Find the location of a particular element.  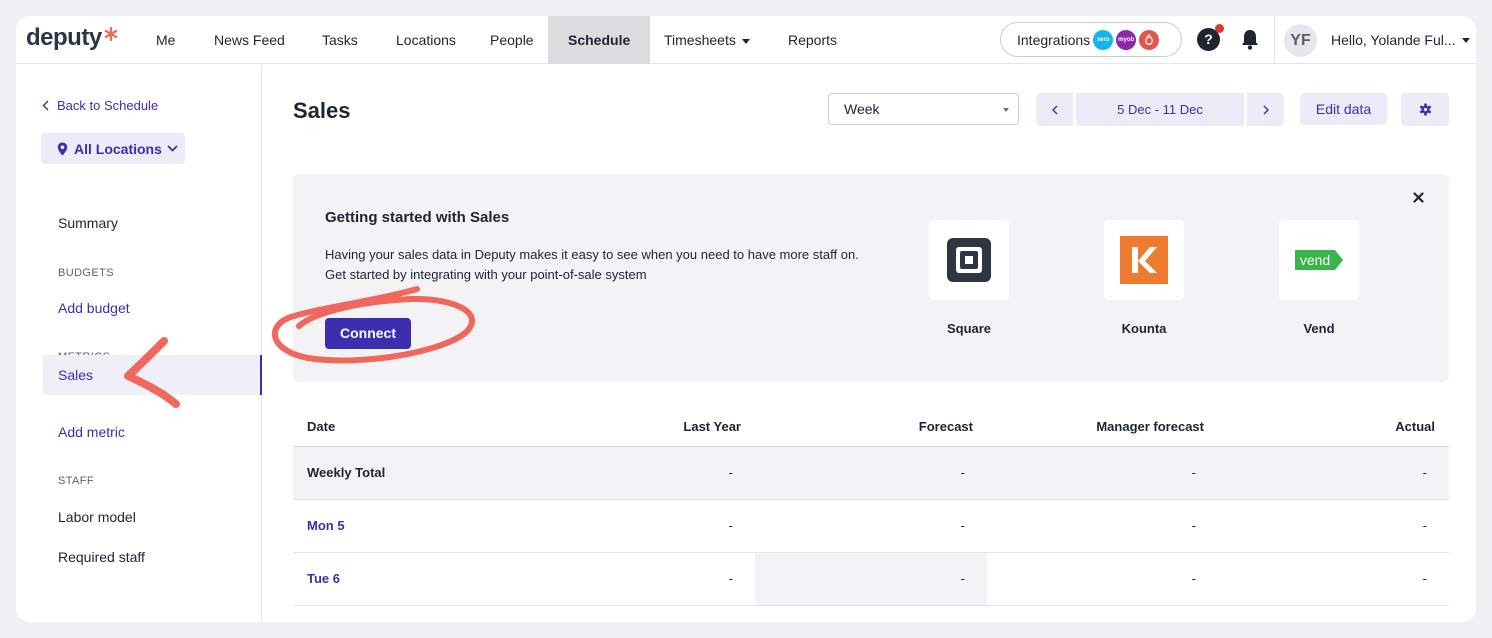

col-forecast: Forecast is located at coordinates (871, 427).